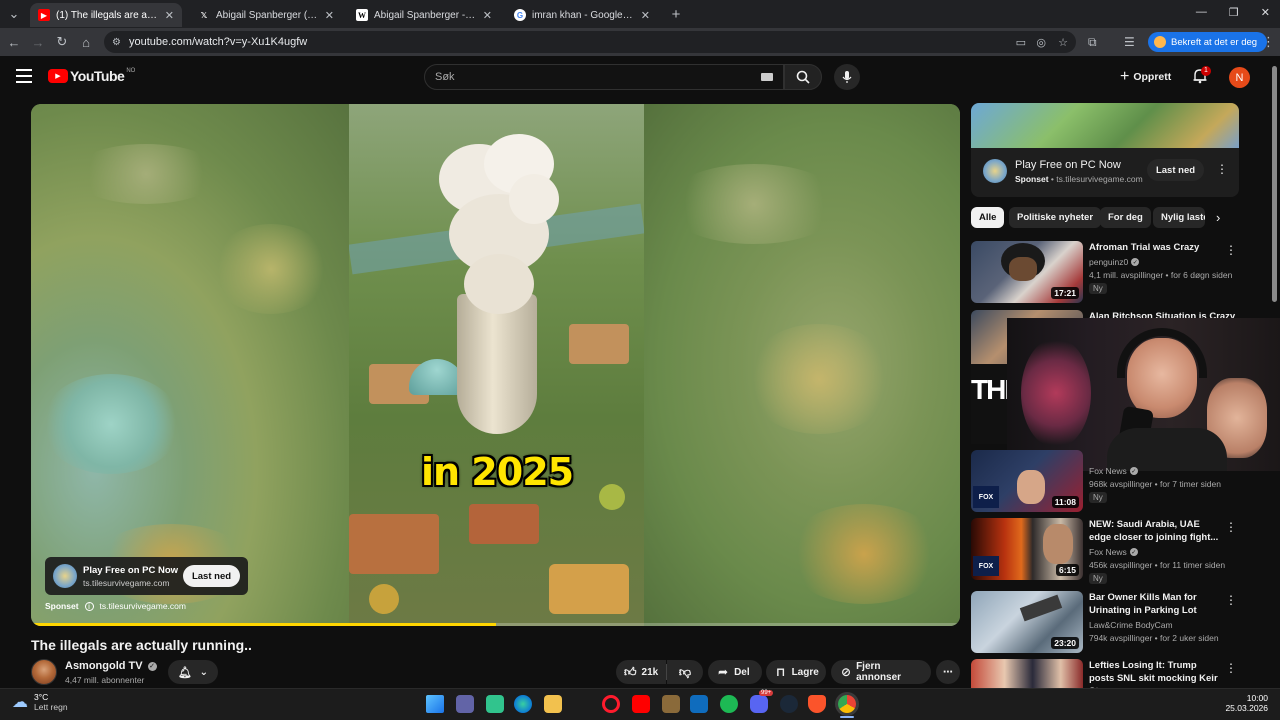 The width and height of the screenshot is (1280, 720). Describe the element at coordinates (767, 77) in the screenshot. I see `keyboard-icon` at that location.